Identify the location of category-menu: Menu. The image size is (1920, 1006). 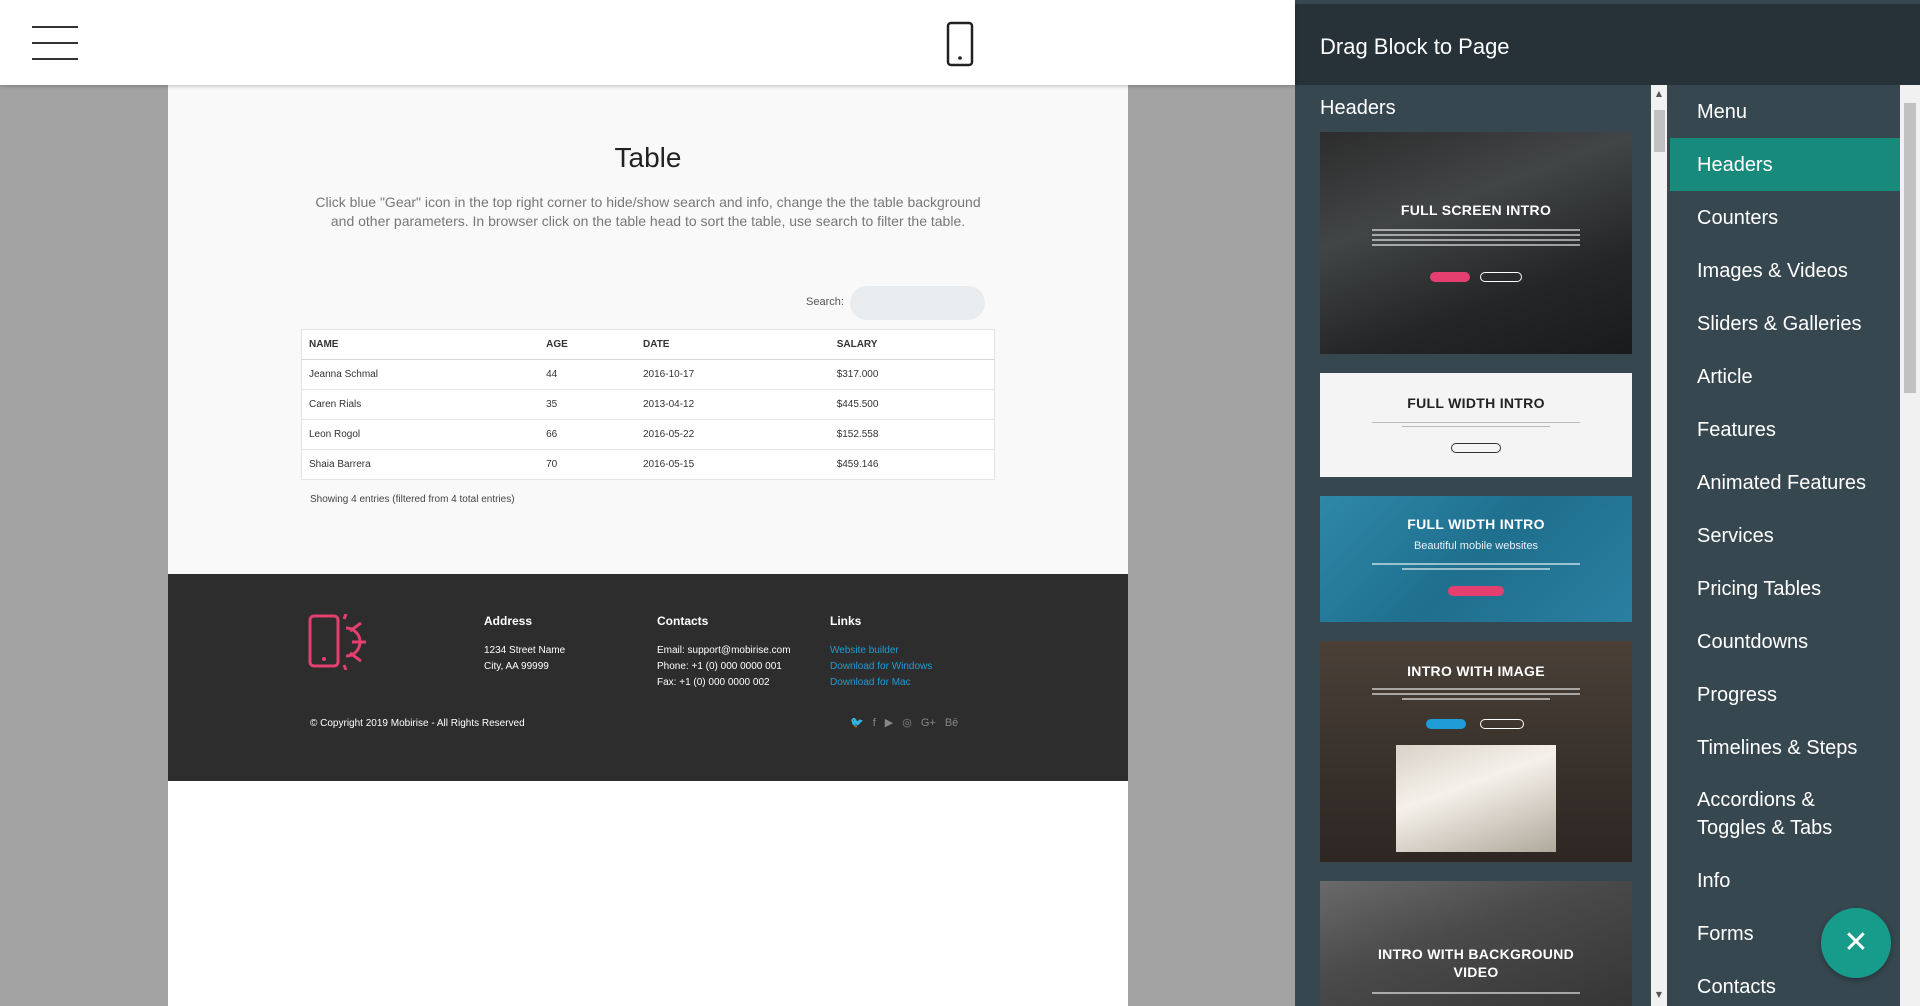
(1785, 111).